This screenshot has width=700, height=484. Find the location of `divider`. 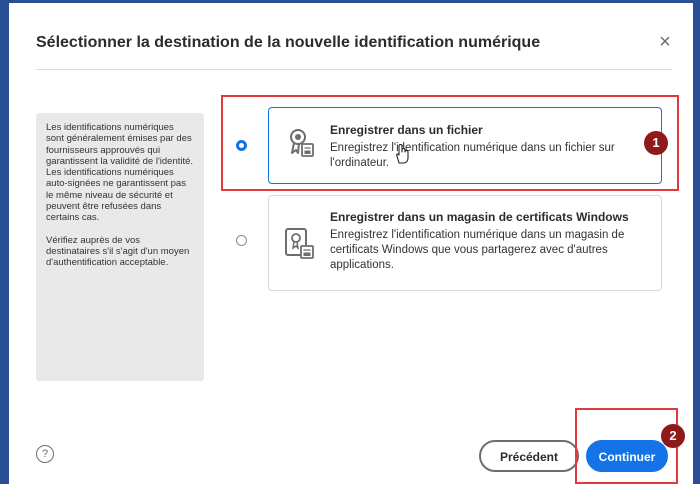

divider is located at coordinates (354, 69).